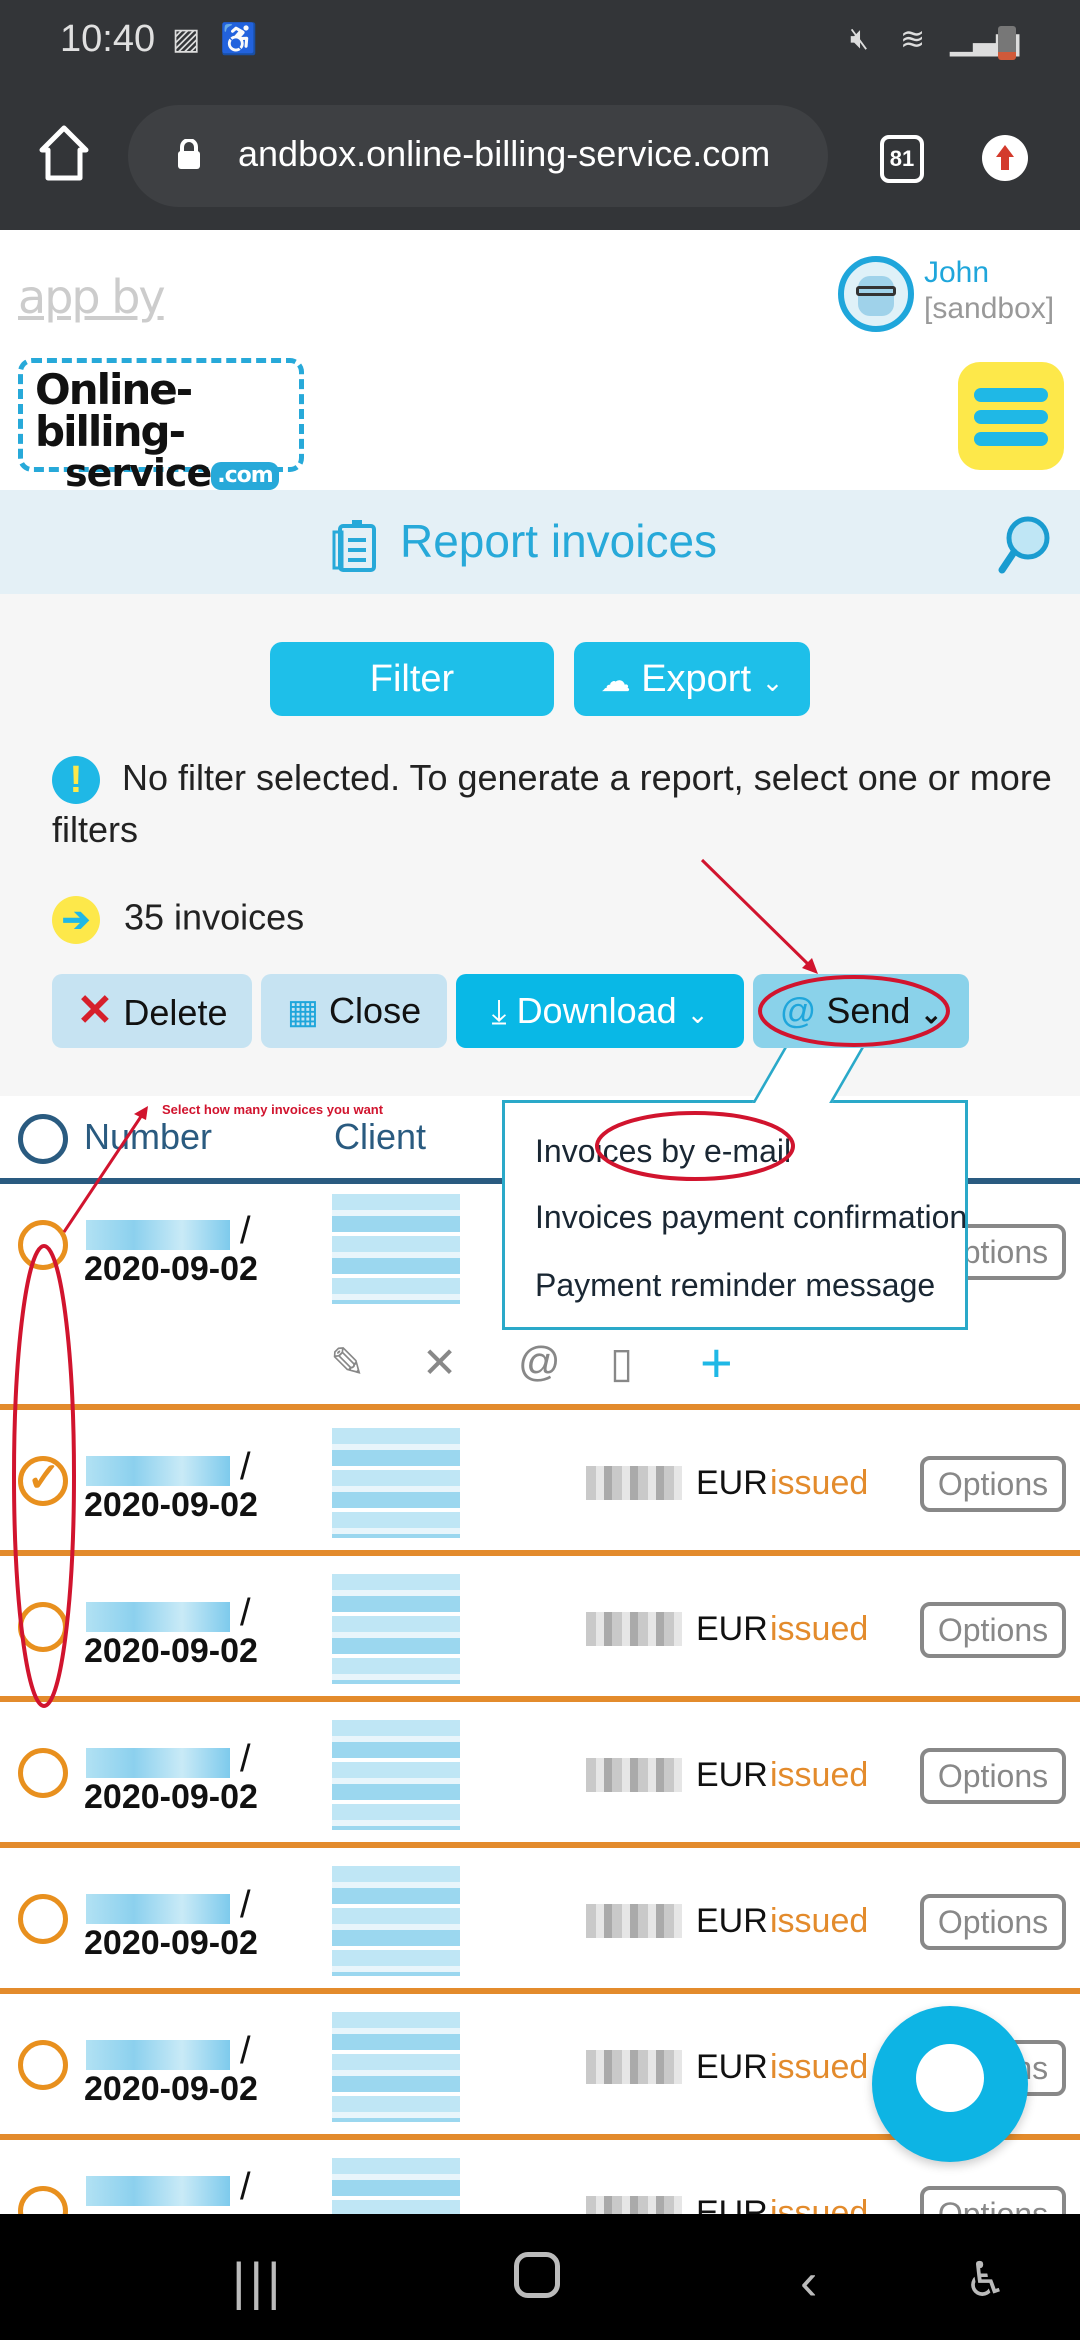 Image resolution: width=1080 pixels, height=2340 pixels. Describe the element at coordinates (76, 920) in the screenshot. I see `arrow-right-icon: ➔` at that location.